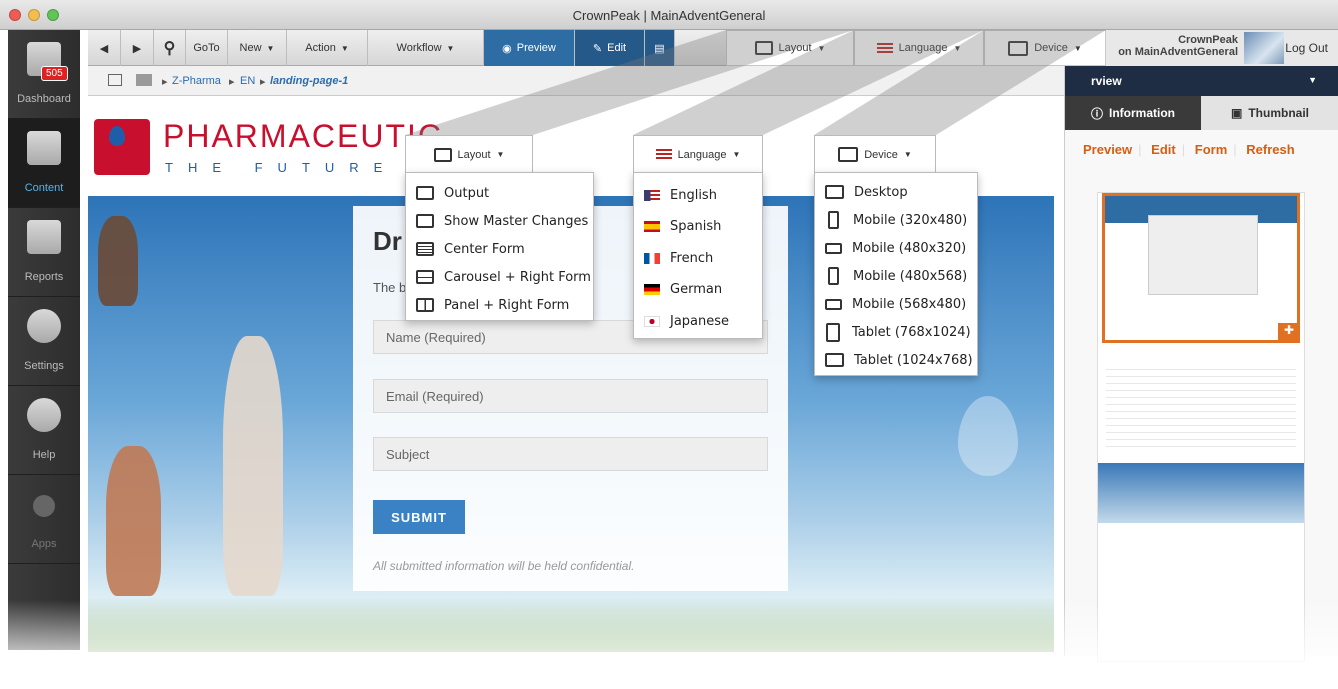 This screenshot has width=1338, height=689. I want to click on collapse-icon, so click(115, 80).